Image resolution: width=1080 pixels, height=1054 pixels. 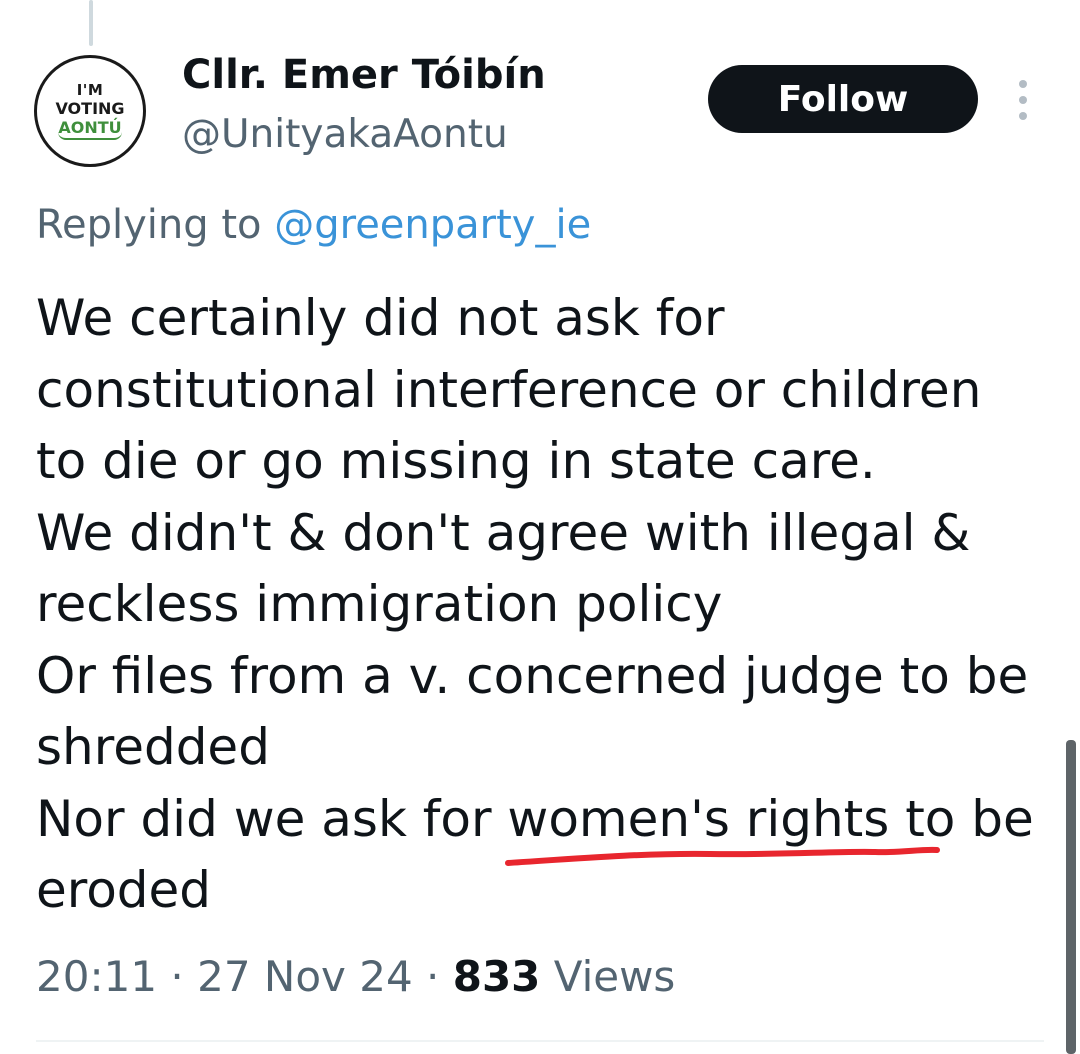 What do you see at coordinates (496, 976) in the screenshot?
I see `views-count: 833` at bounding box center [496, 976].